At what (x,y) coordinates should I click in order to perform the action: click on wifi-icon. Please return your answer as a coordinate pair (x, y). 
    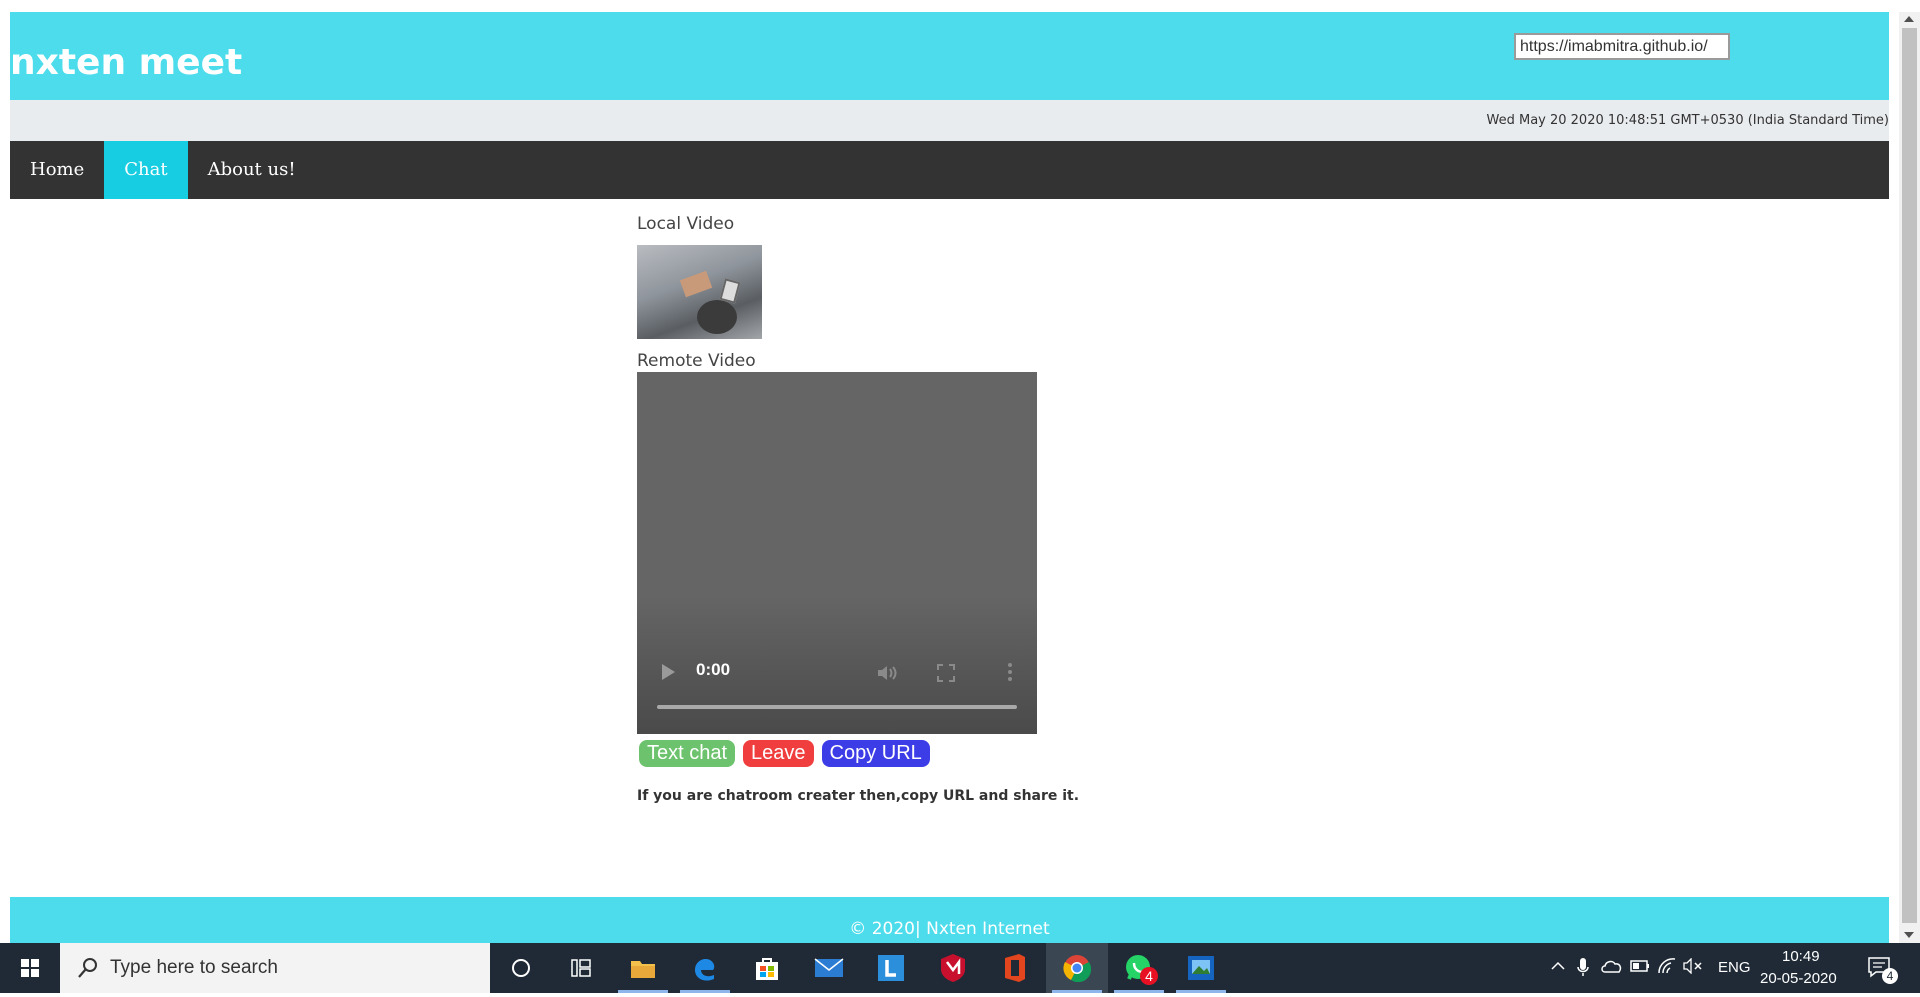
    Looking at the image, I should click on (1667, 966).